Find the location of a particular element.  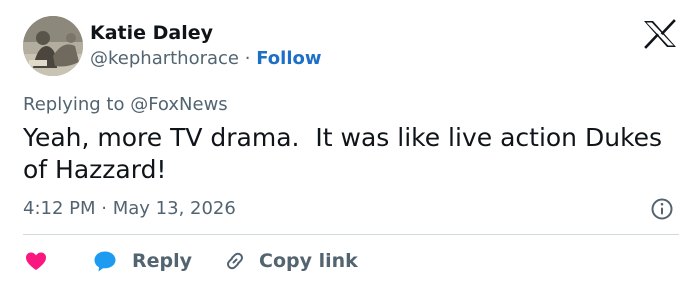

info-icon is located at coordinates (662, 209).